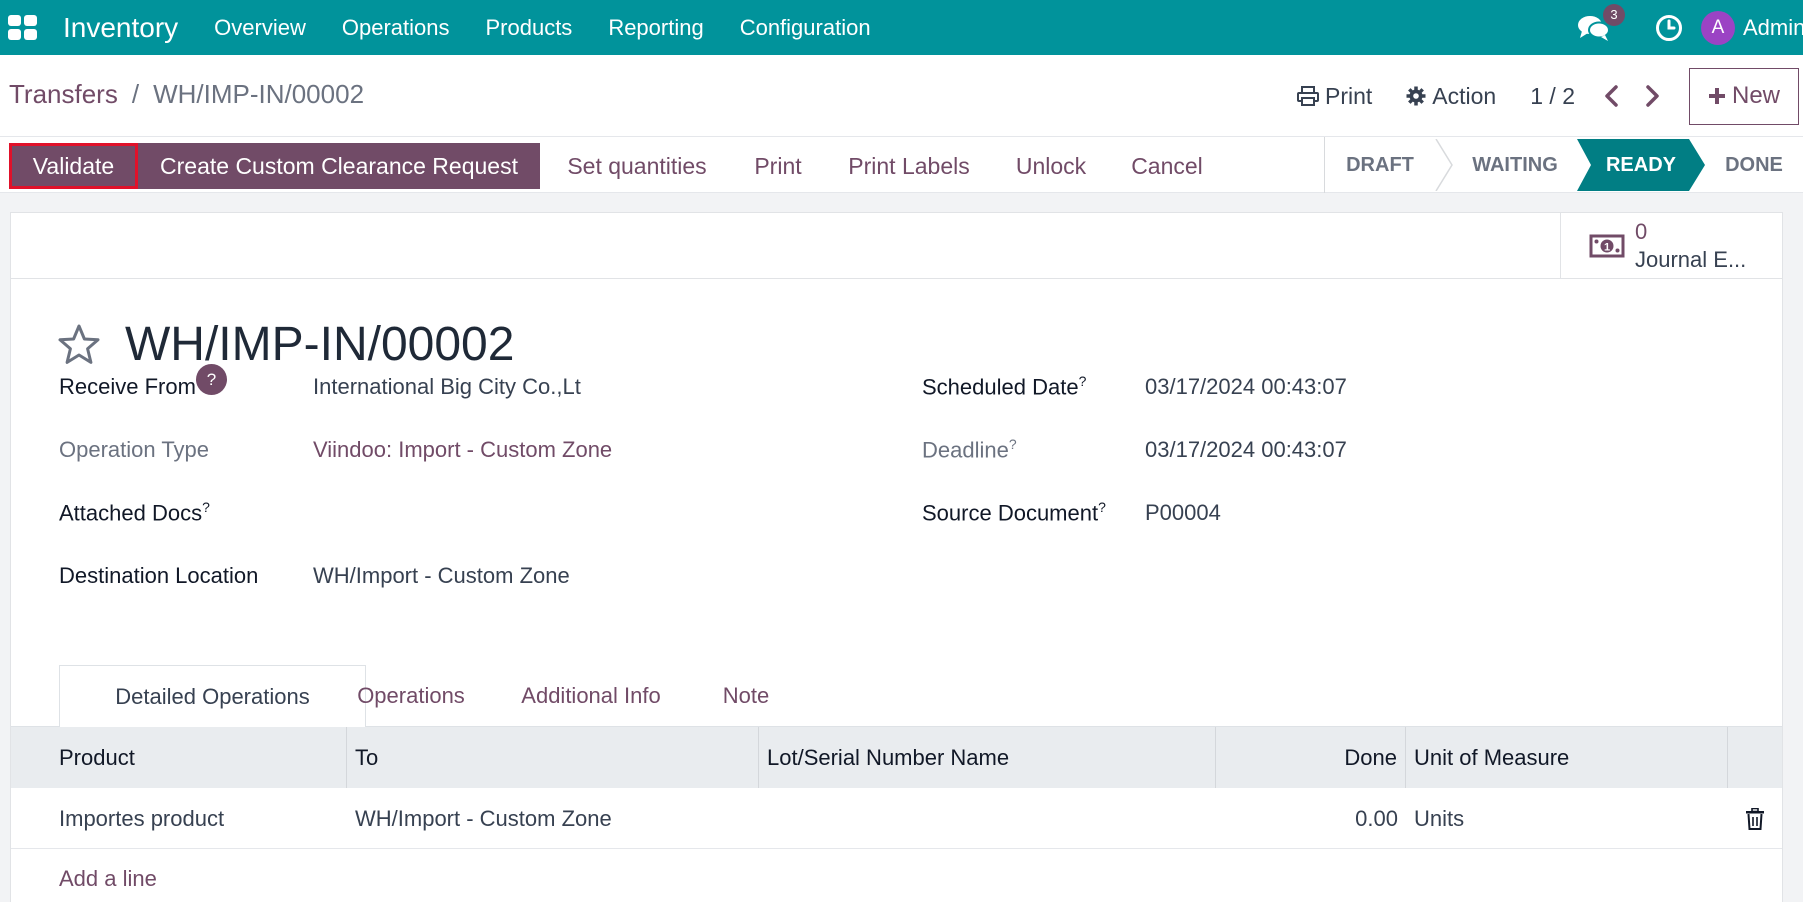  What do you see at coordinates (79, 345) in the screenshot?
I see `star-icon` at bounding box center [79, 345].